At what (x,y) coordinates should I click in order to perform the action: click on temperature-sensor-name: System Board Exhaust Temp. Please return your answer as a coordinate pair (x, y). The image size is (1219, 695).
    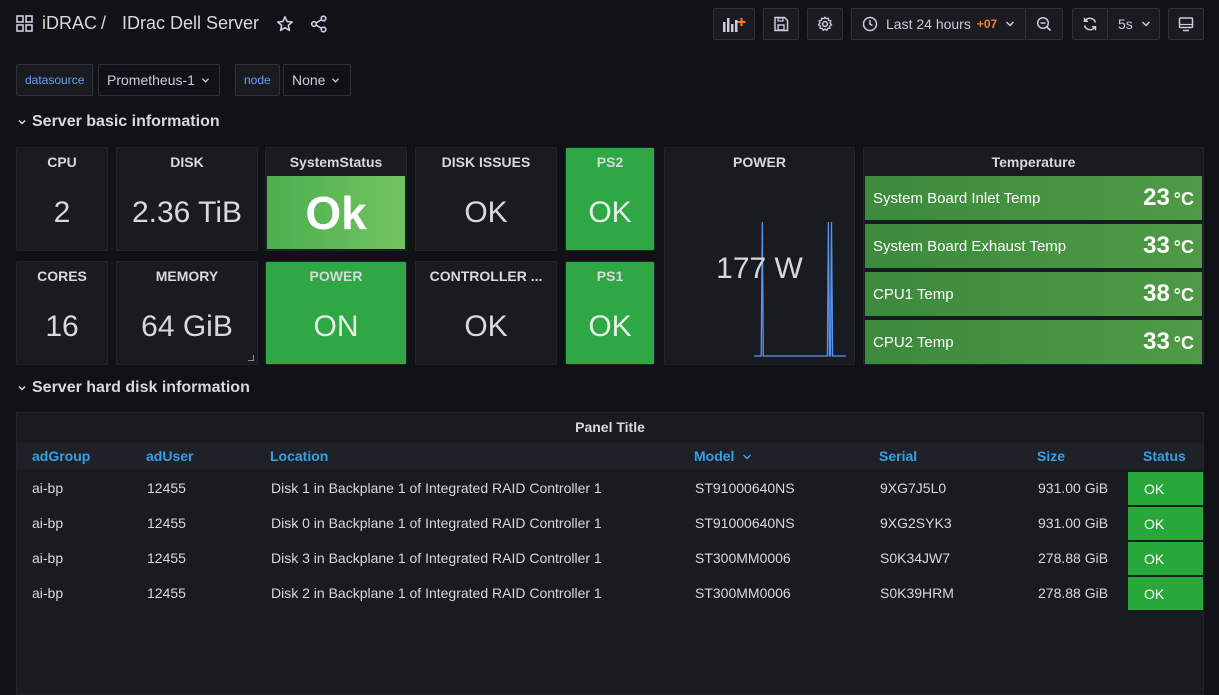
    Looking at the image, I should click on (970, 246).